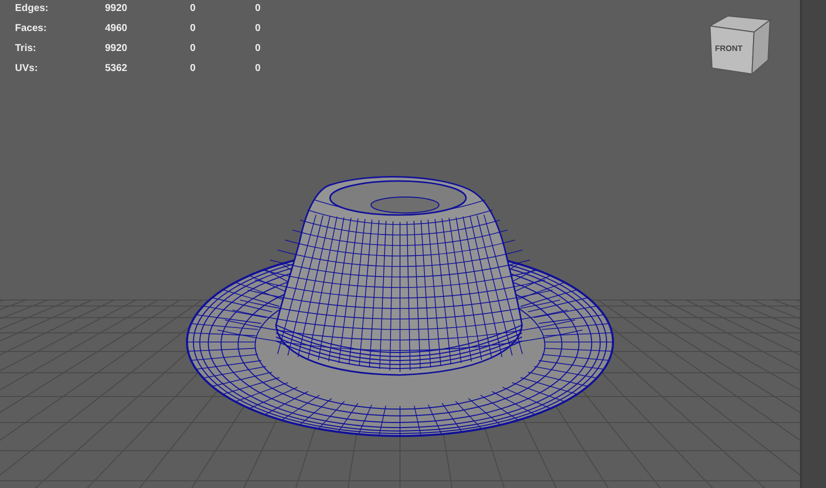 This screenshot has width=826, height=488. What do you see at coordinates (26, 49) in the screenshot?
I see `stat-label: Tris:` at bounding box center [26, 49].